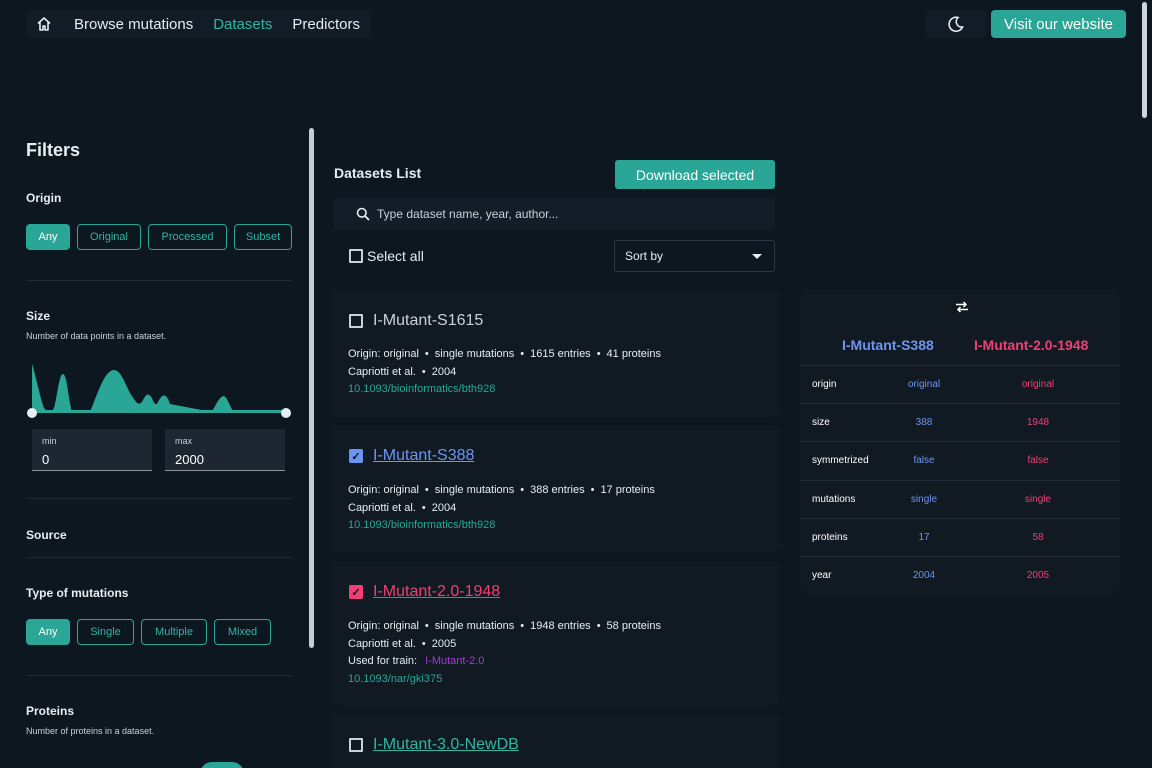  Describe the element at coordinates (1144, 60) in the screenshot. I see `page-scrollbar` at that location.